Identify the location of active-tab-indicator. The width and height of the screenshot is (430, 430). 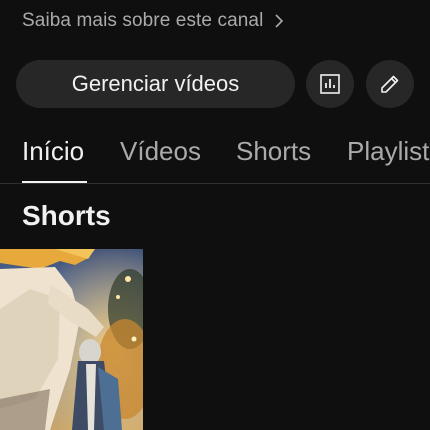
(54, 182).